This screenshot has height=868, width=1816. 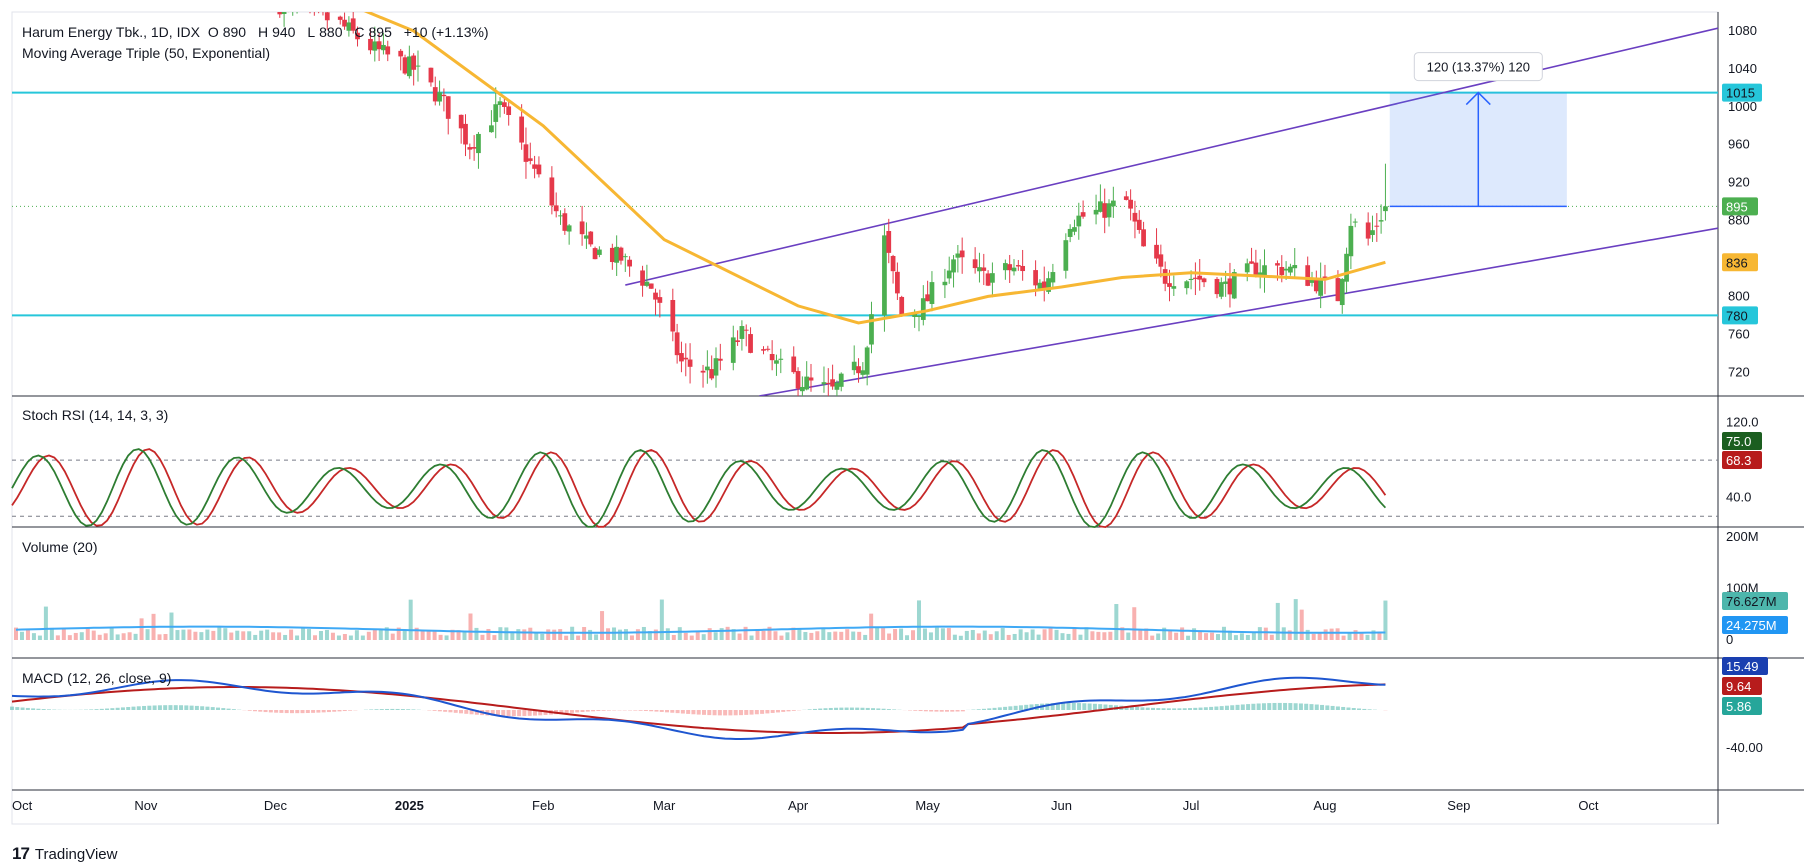 I want to click on tag-histogram: 5.86, so click(x=1742, y=706).